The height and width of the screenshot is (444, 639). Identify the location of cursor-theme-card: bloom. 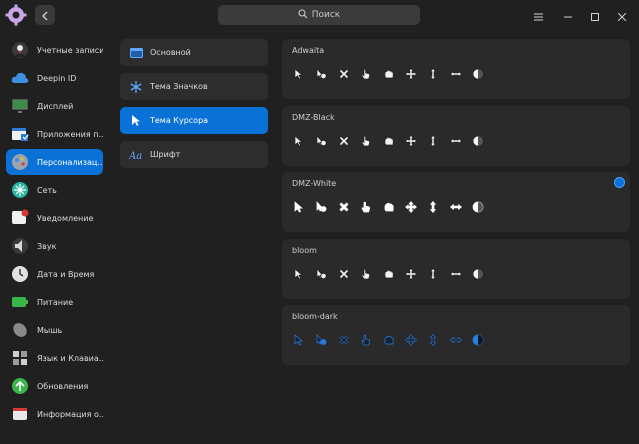
(456, 268).